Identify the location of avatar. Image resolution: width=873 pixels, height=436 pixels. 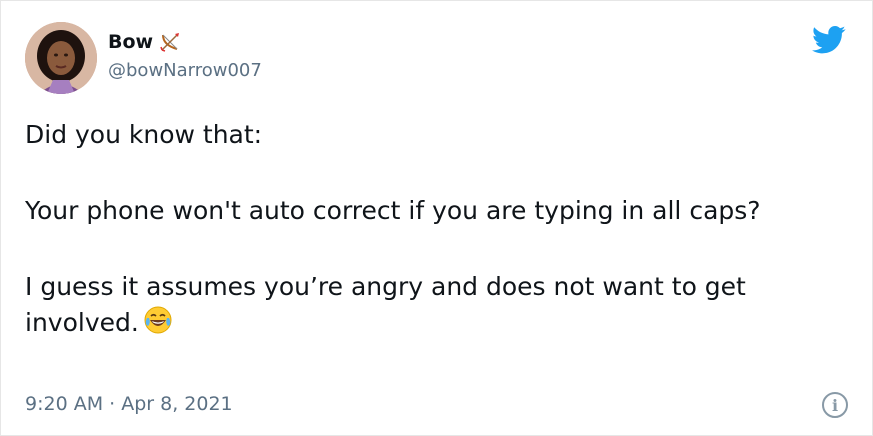
(61, 58).